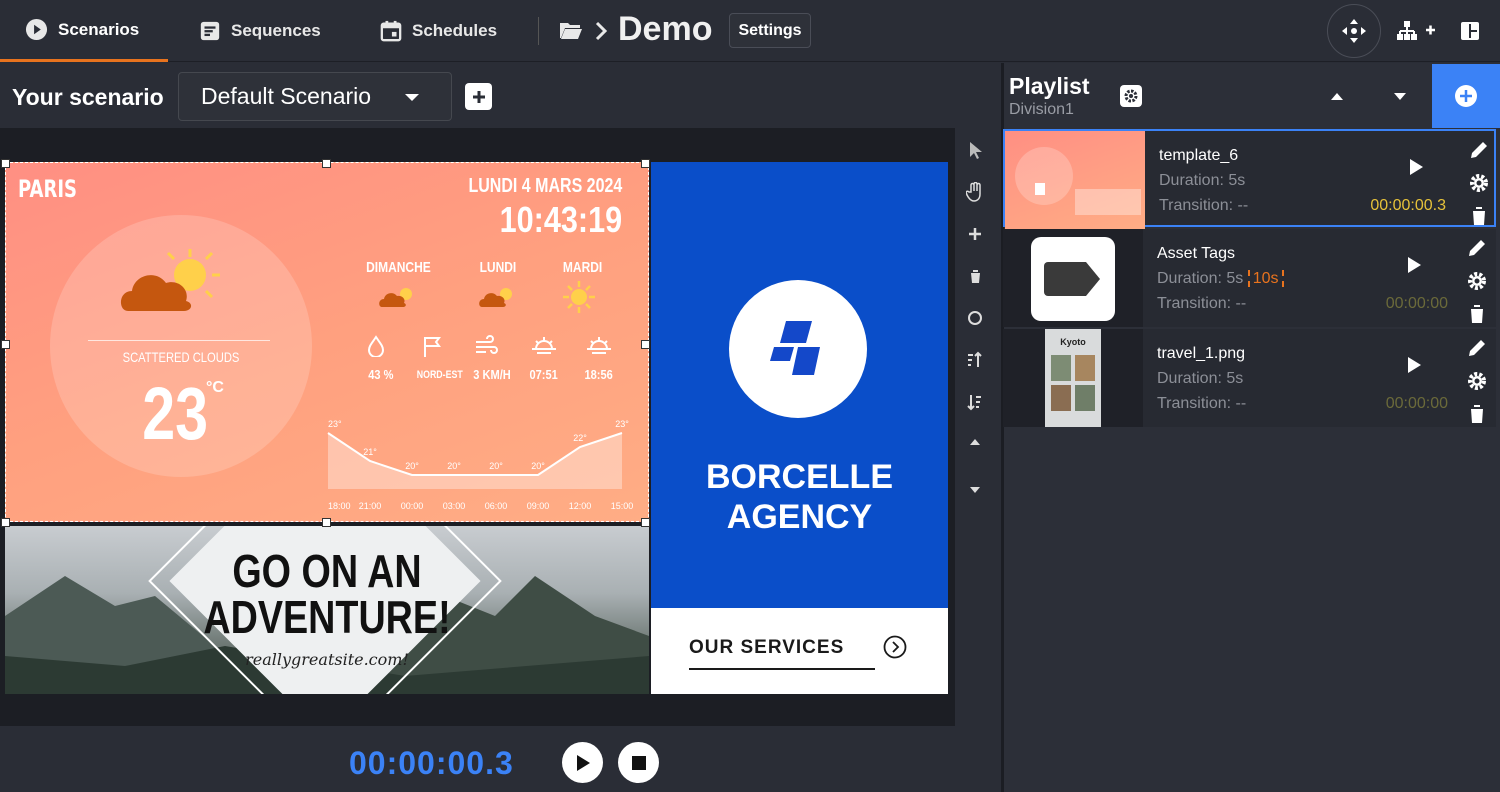 This screenshot has width=1500, height=792. I want to click on weather-unit: °C, so click(215, 387).